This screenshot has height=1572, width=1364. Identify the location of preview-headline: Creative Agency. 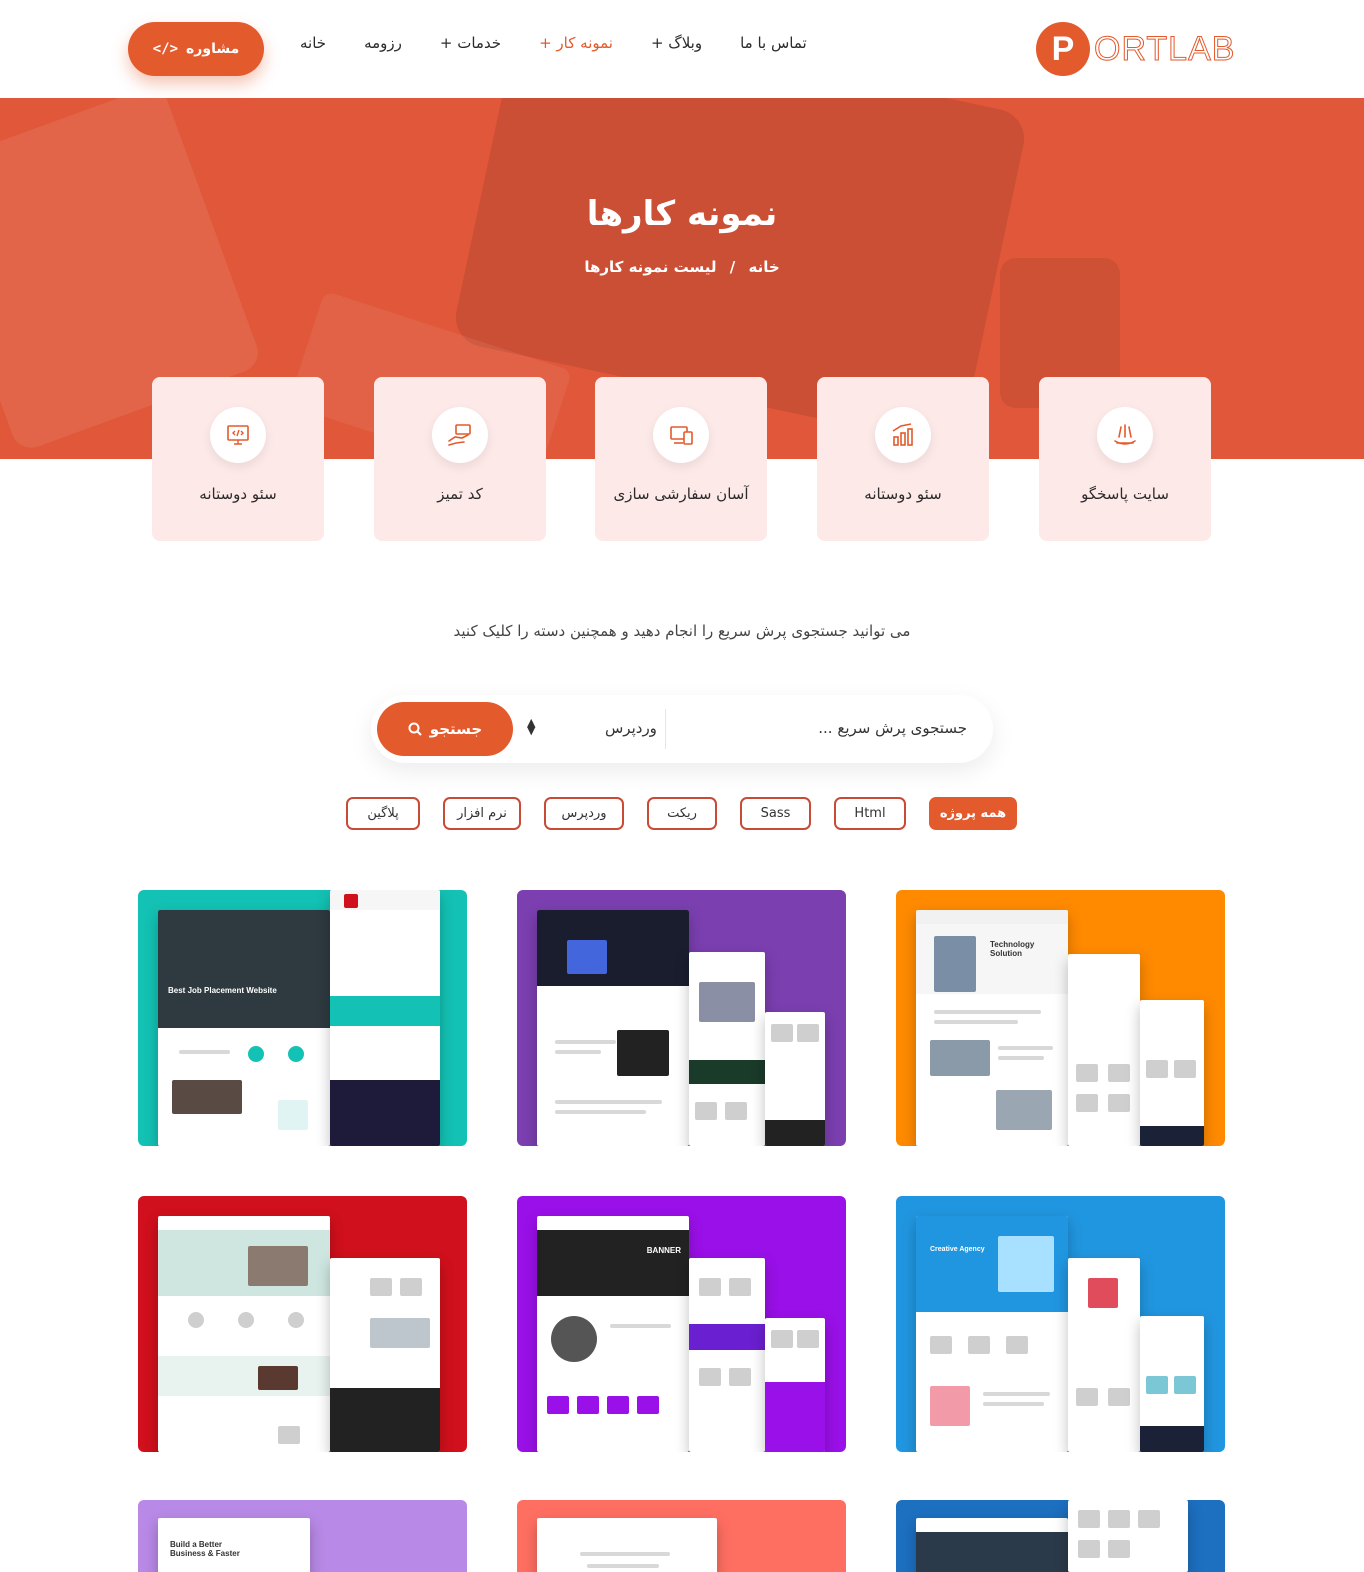
(957, 1249).